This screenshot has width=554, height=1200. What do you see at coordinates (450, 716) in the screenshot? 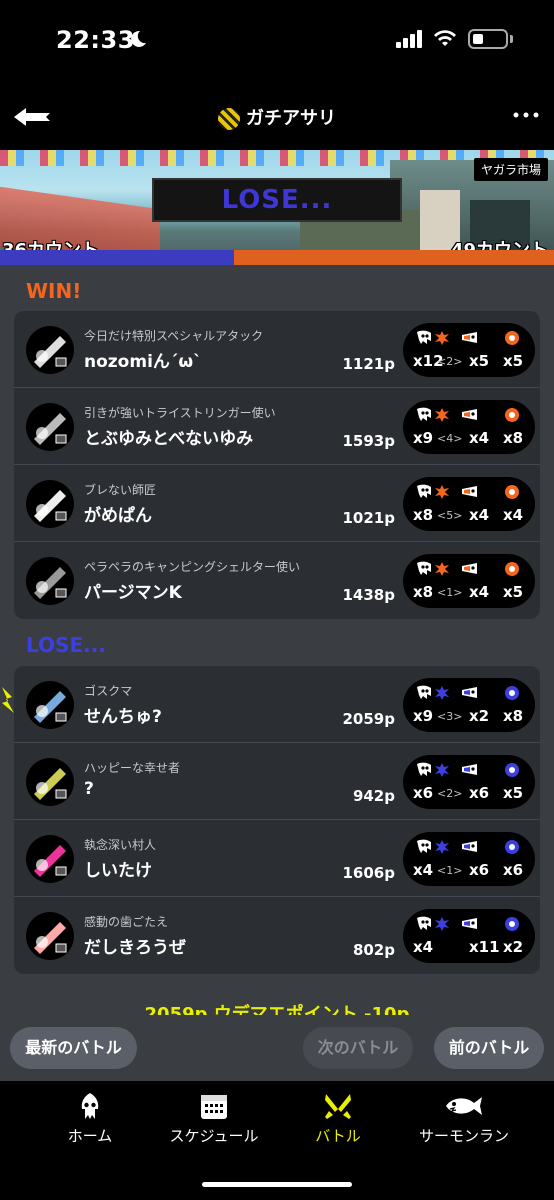
I see `assist-count: <3>` at bounding box center [450, 716].